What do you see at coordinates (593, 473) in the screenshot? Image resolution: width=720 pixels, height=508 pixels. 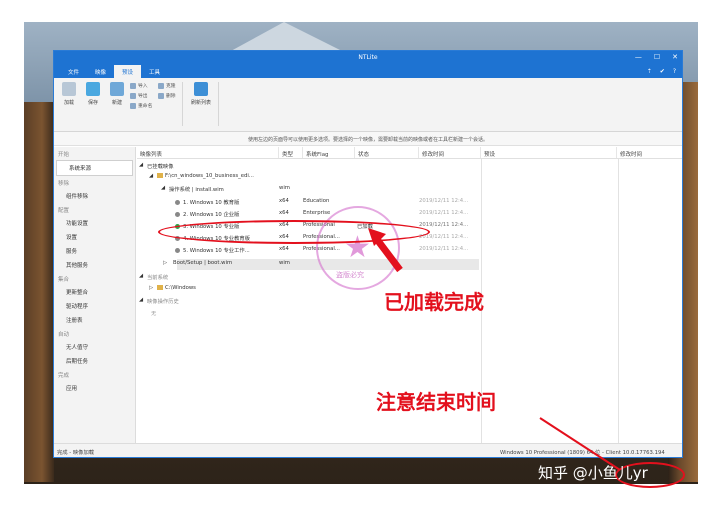 I see `zhihu-watermark: 知乎 @小鱼儿yr` at bounding box center [593, 473].